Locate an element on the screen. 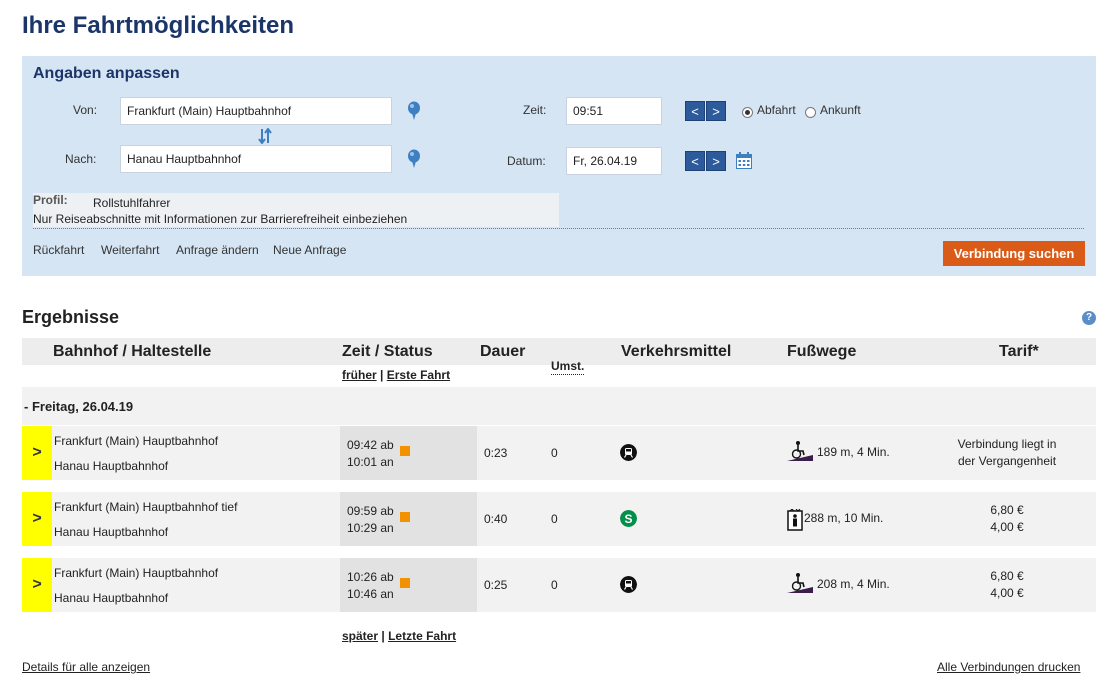  day-header: - Freitag, 26.04.19 is located at coordinates (559, 406).